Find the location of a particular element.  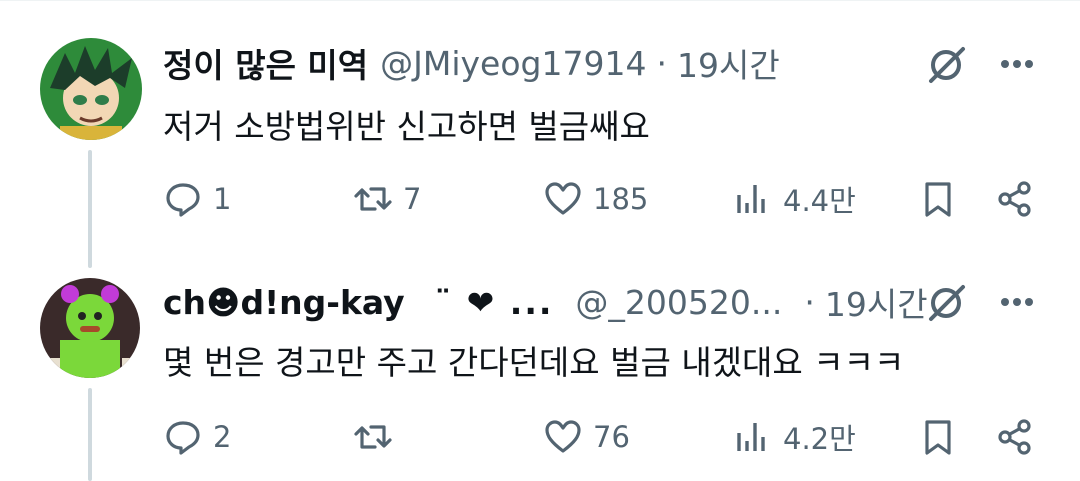

reply-count: 2 is located at coordinates (222, 437).